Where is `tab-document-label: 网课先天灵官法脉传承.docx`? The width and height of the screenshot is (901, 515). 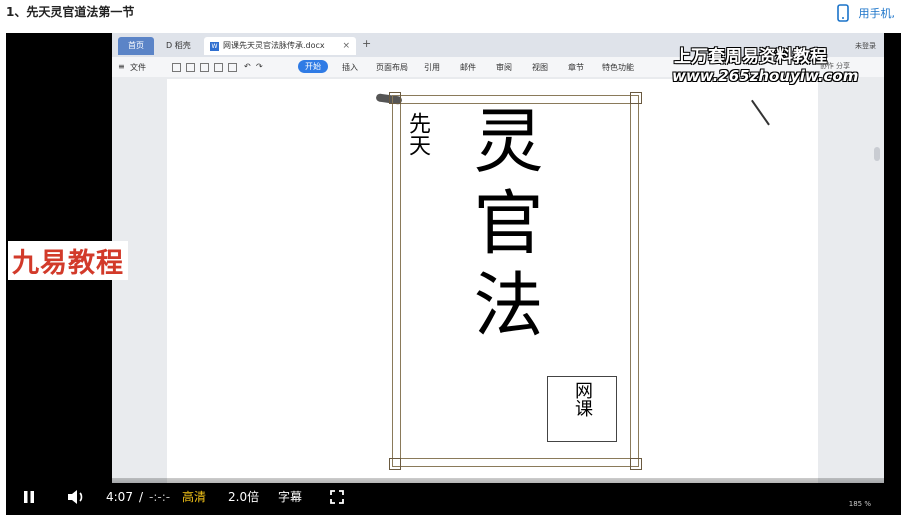
tab-document-label: 网课先天灵官法脉传承.docx is located at coordinates (274, 45).